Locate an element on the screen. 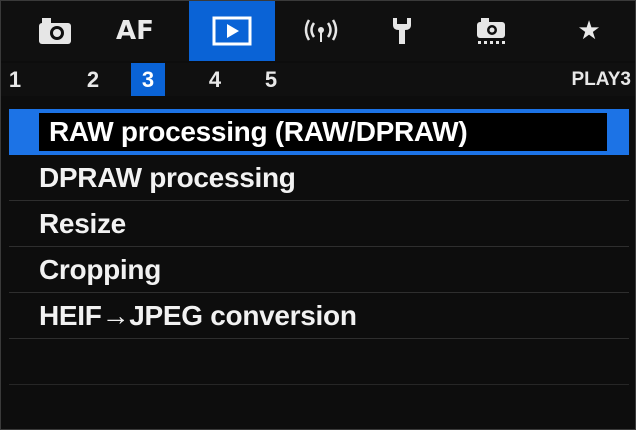 This screenshot has height=430, width=636. subtab-4: 4 is located at coordinates (215, 79).